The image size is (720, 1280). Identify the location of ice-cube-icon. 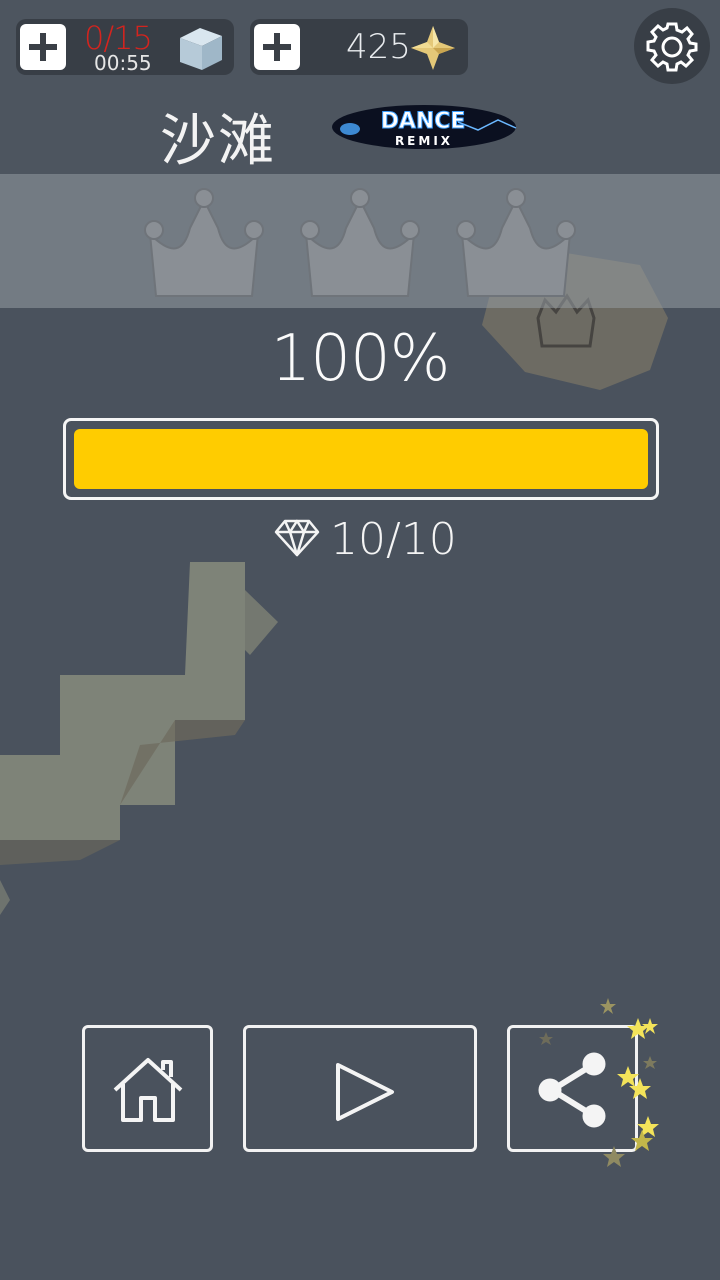
(201, 49).